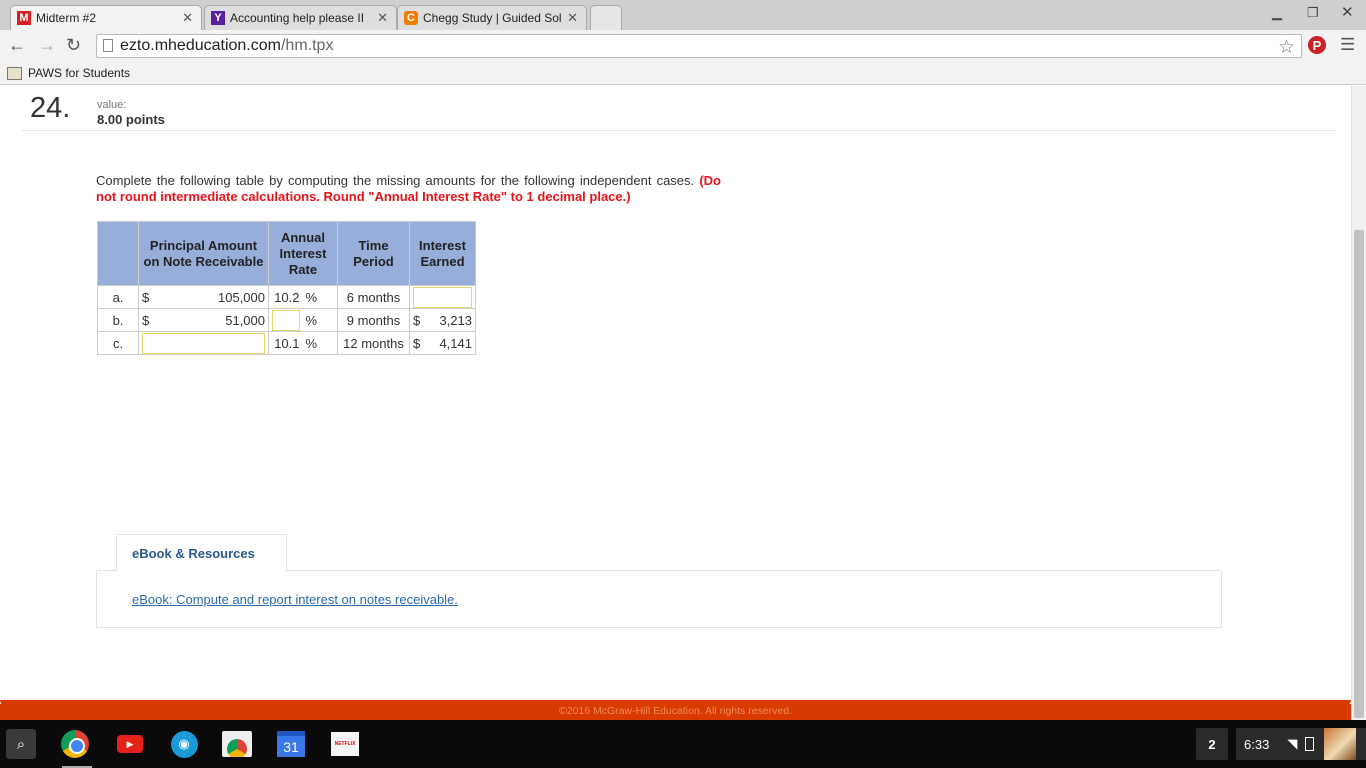 The height and width of the screenshot is (768, 1366). I want to click on youtube-app-icon: ▶, so click(130, 744).